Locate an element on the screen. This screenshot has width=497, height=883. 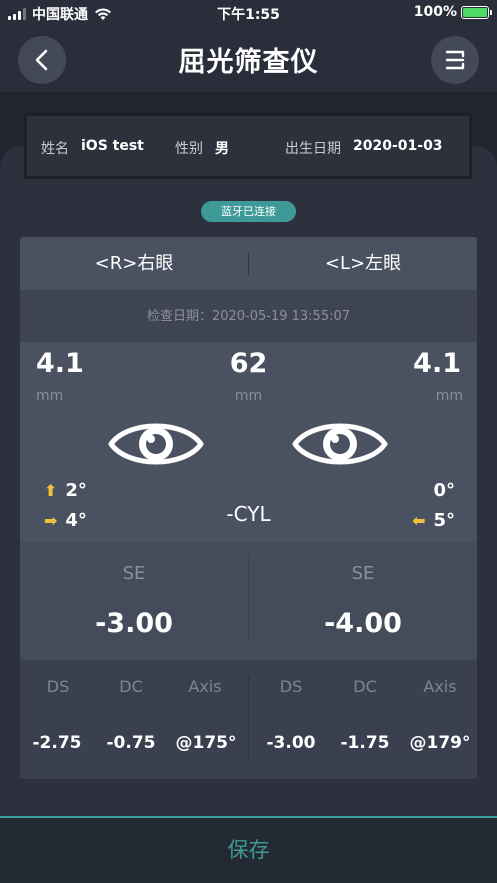
se-section: SE -3.00 SE -4.00 is located at coordinates (248, 601).